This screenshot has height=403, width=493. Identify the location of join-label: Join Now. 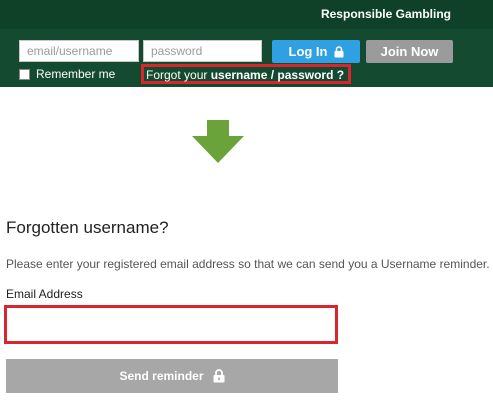
(409, 51).